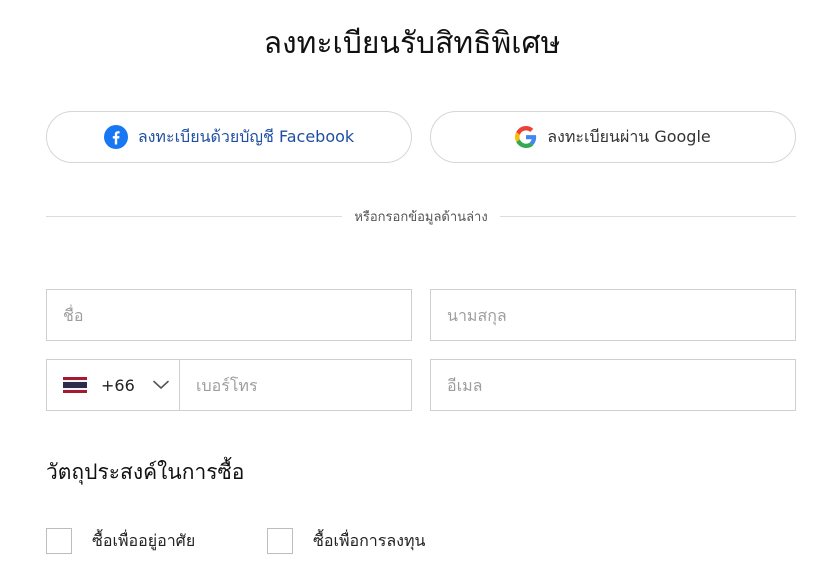  What do you see at coordinates (412, 43) in the screenshot?
I see `page-title: ลงทะเบียนรับสิทธิพิเศษ` at bounding box center [412, 43].